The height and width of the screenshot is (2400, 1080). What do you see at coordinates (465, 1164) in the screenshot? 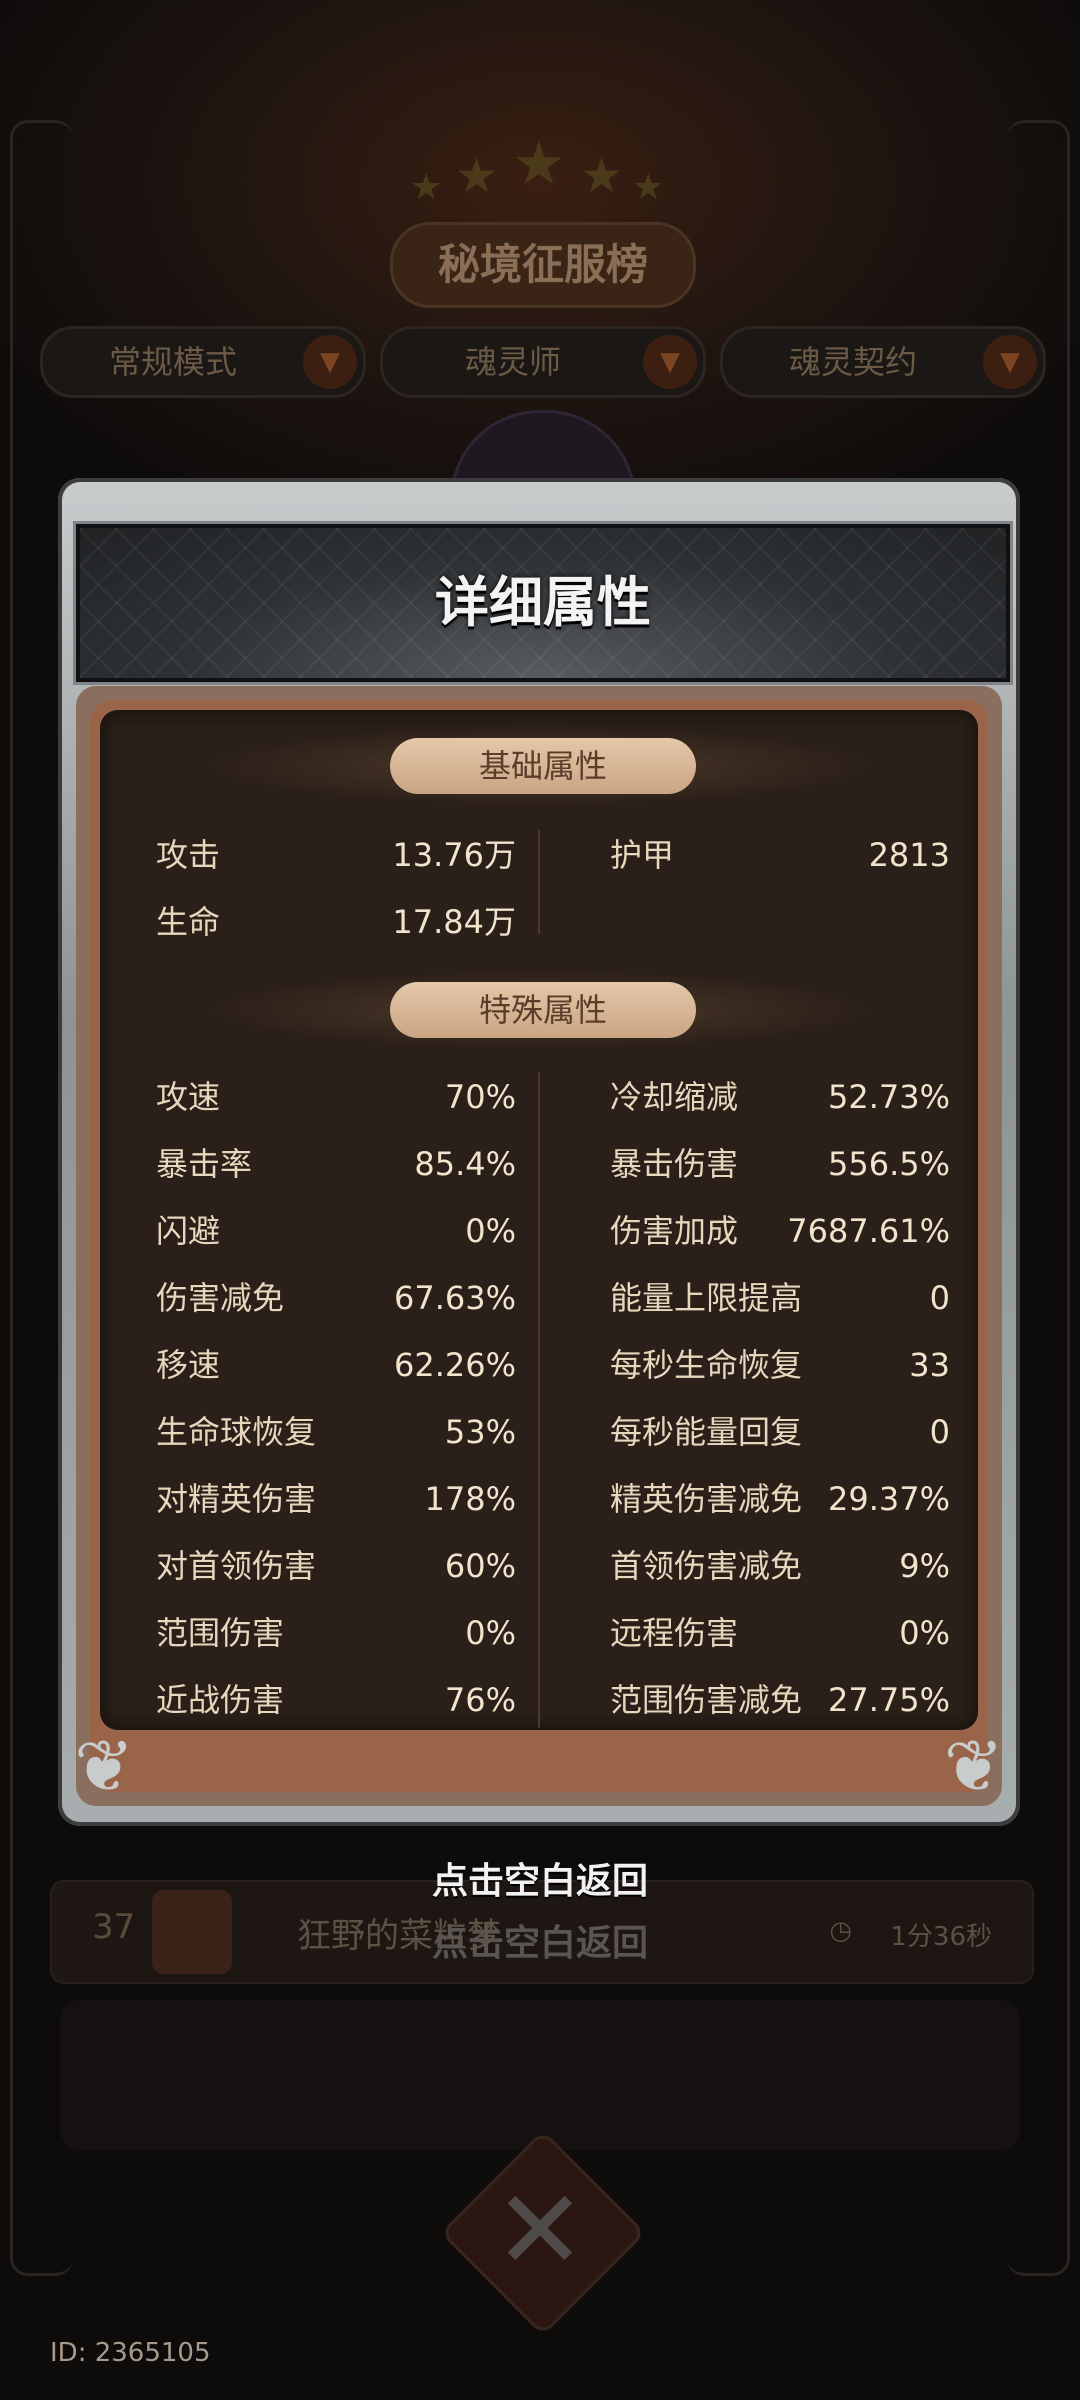
I see `attribute-value: 85.4%` at bounding box center [465, 1164].